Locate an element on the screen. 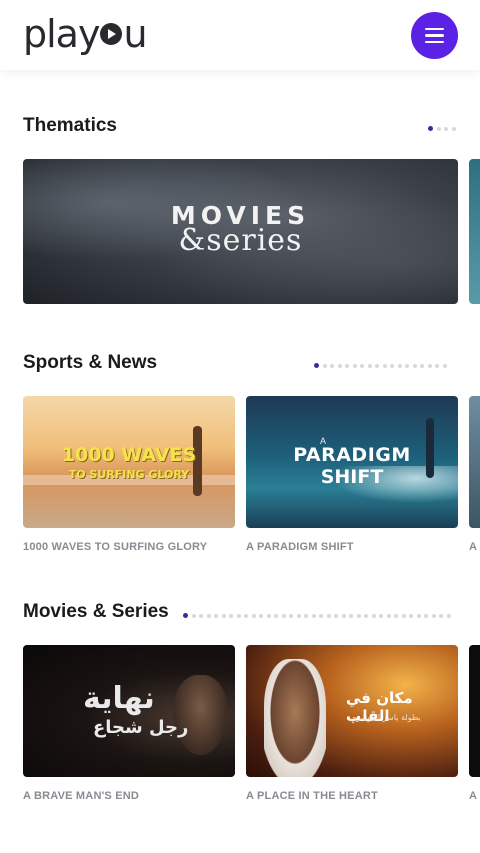 The width and height of the screenshot is (480, 853). top-header: play u is located at coordinates (240, 35).